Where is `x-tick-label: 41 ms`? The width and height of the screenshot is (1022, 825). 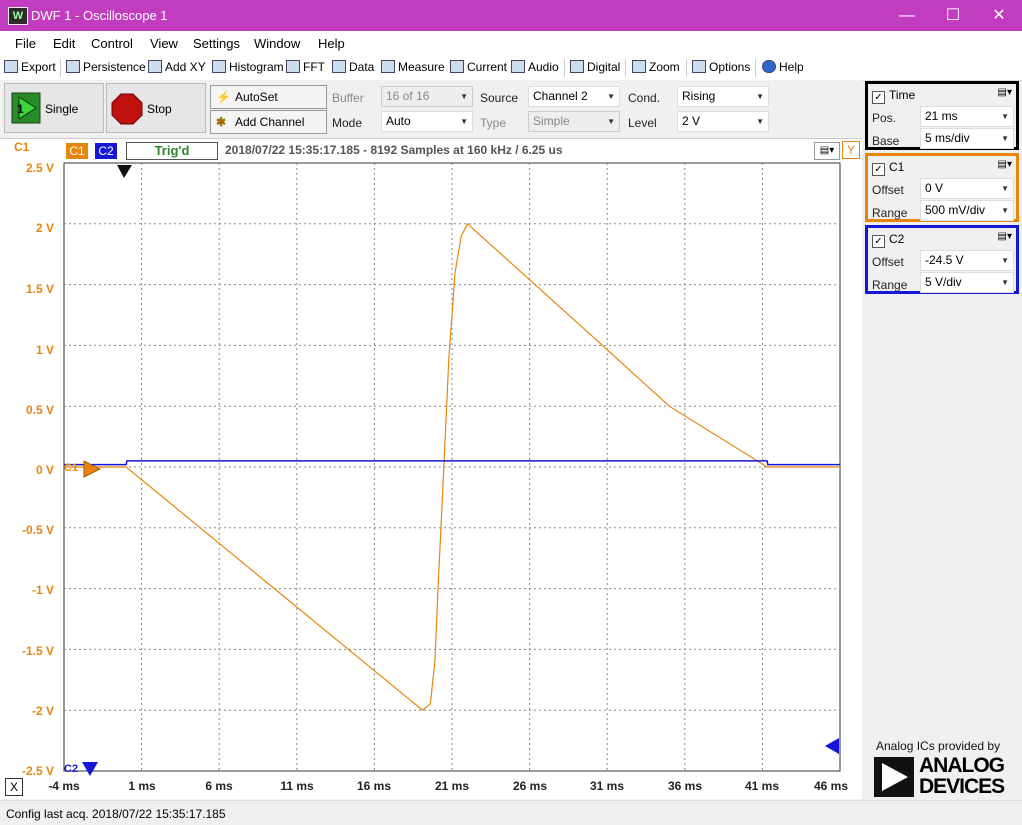
x-tick-label: 41 ms is located at coordinates (762, 786).